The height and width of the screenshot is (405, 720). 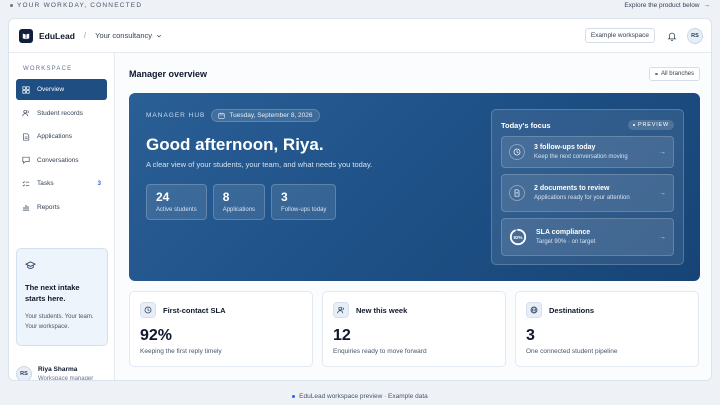 What do you see at coordinates (176, 210) in the screenshot?
I see `stat-label: Active students` at bounding box center [176, 210].